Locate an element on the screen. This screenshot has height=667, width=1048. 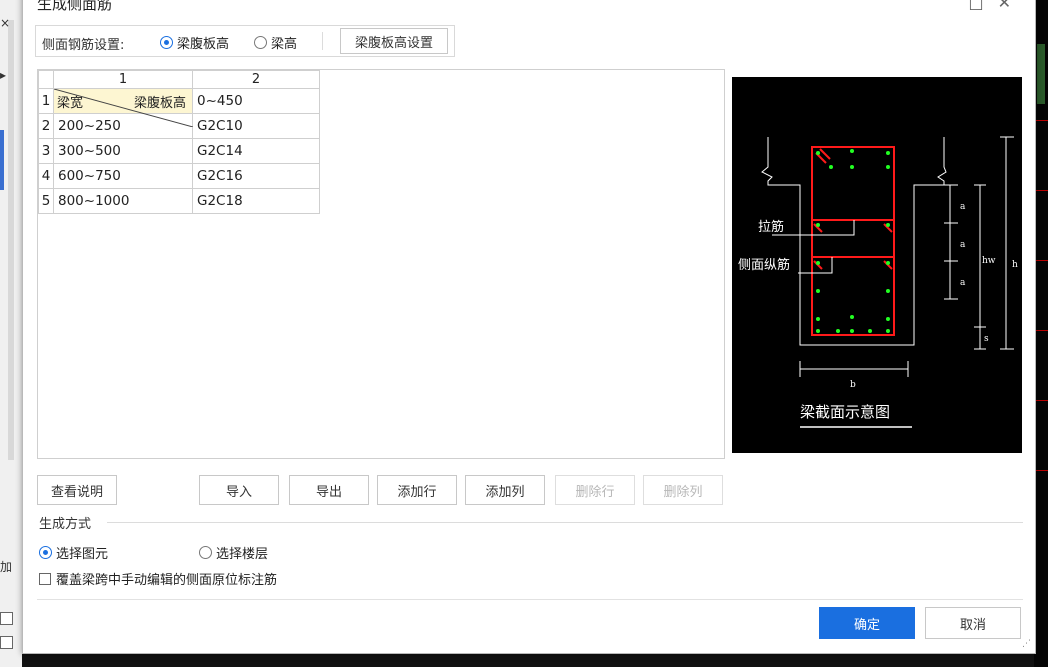
group-divider is located at coordinates (565, 522).